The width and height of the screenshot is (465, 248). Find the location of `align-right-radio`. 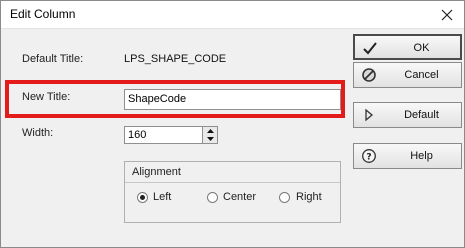

align-right-radio is located at coordinates (284, 197).